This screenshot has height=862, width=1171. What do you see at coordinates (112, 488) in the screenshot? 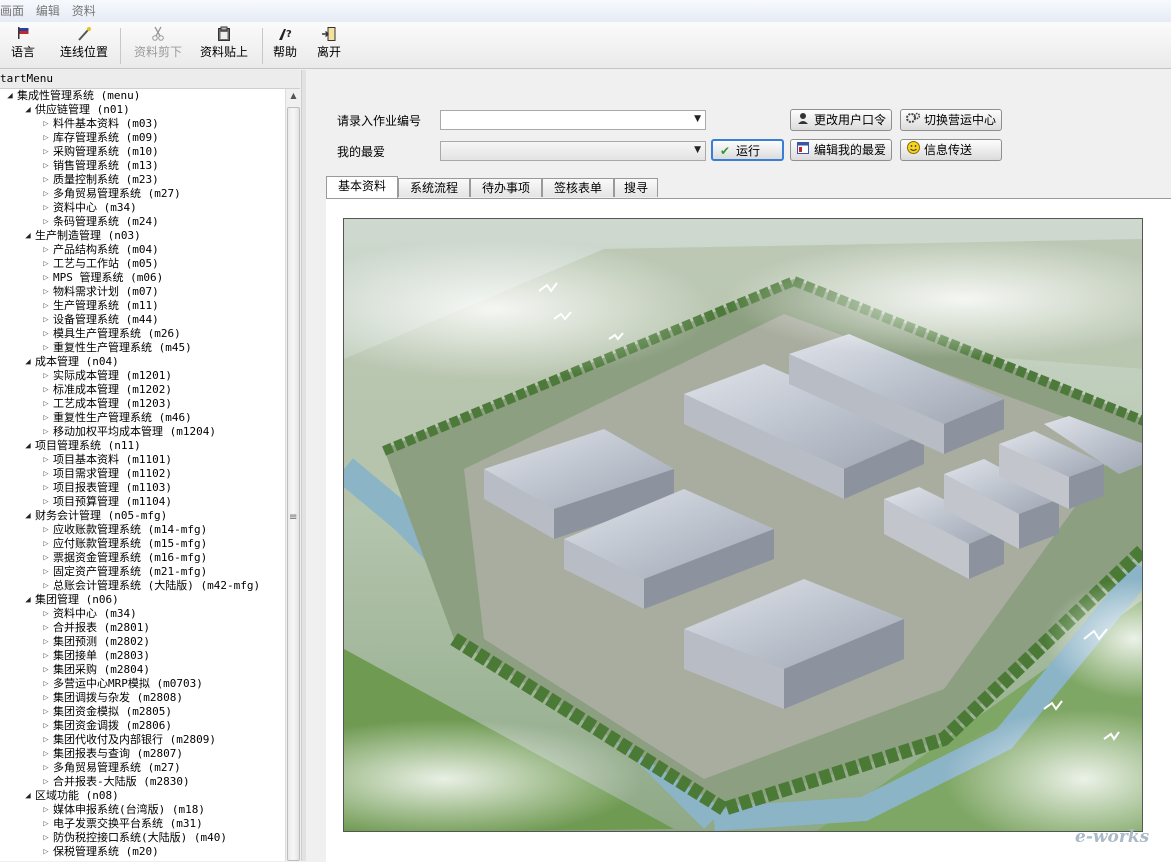
I see `tree-node-label: 项目报表管理 (m1103)` at bounding box center [112, 488].